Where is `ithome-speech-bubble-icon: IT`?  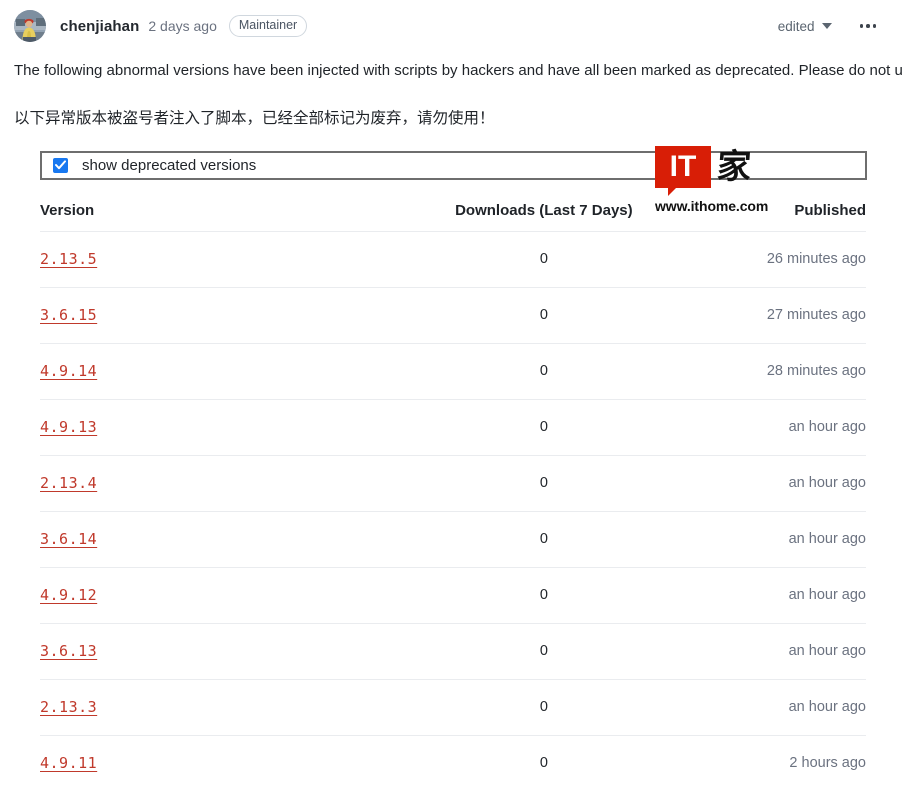 ithome-speech-bubble-icon: IT is located at coordinates (683, 171).